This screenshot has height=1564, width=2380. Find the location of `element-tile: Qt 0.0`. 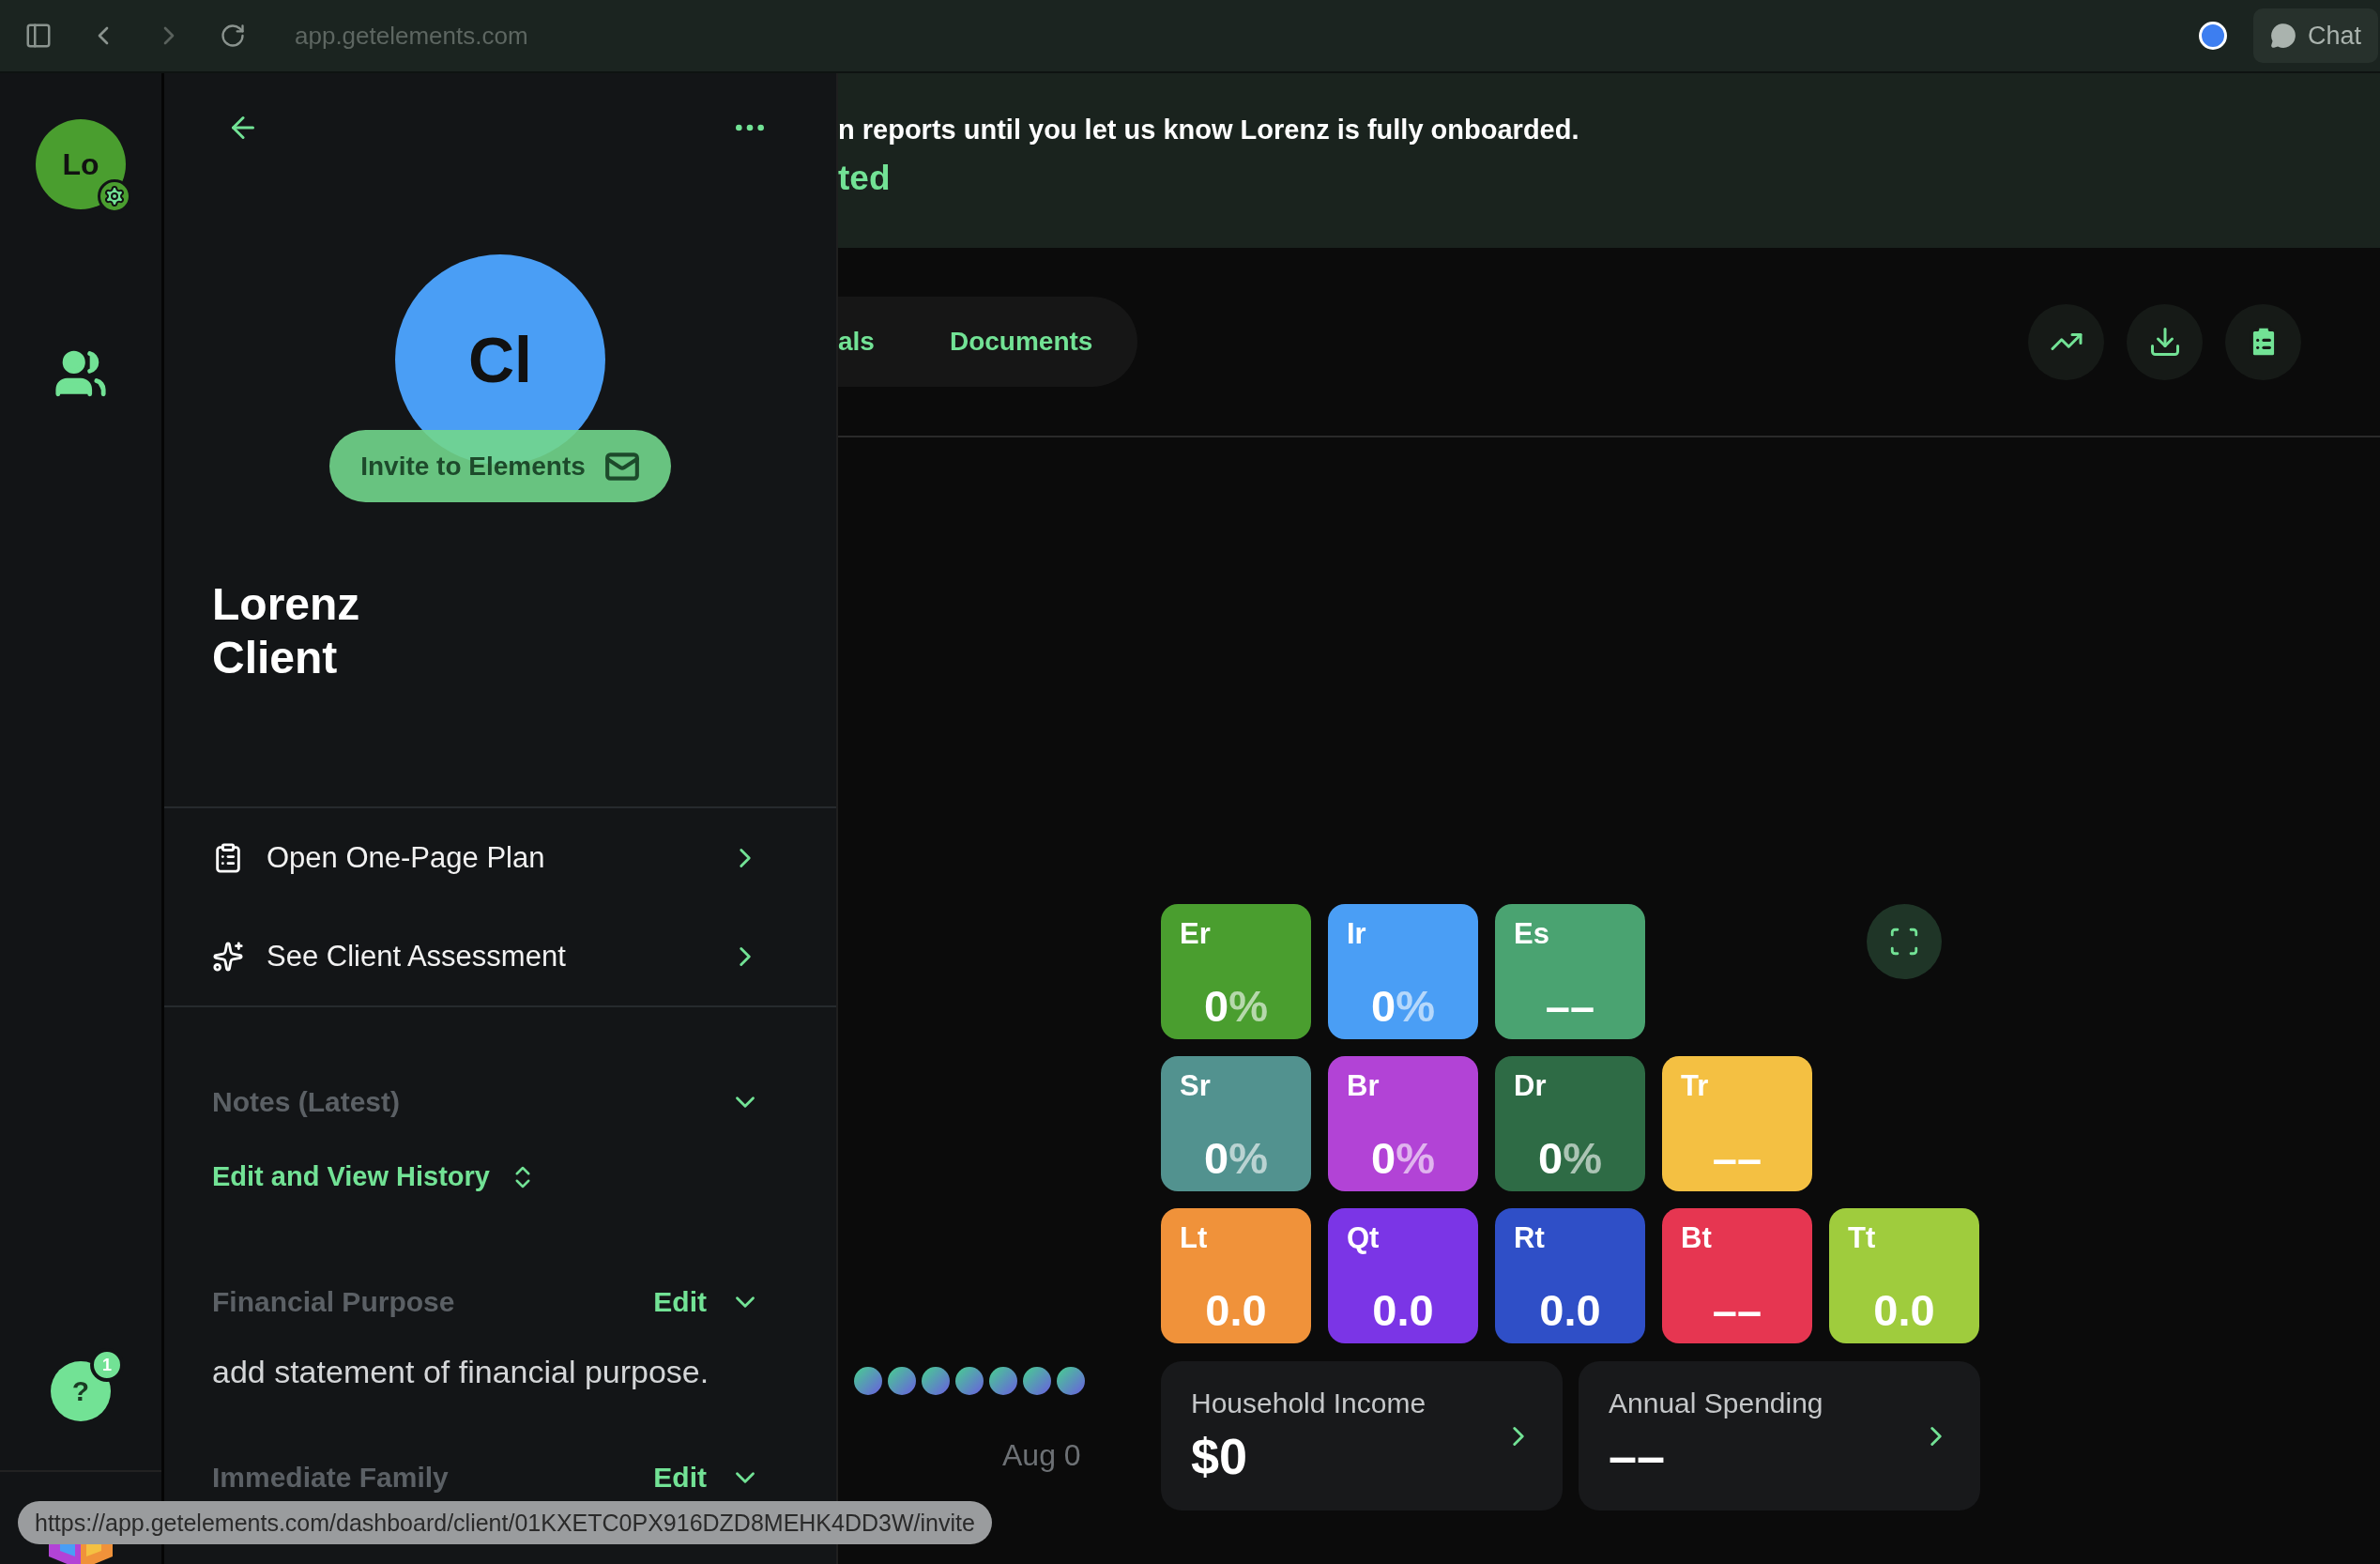

element-tile: Qt 0.0 is located at coordinates (1403, 1276).